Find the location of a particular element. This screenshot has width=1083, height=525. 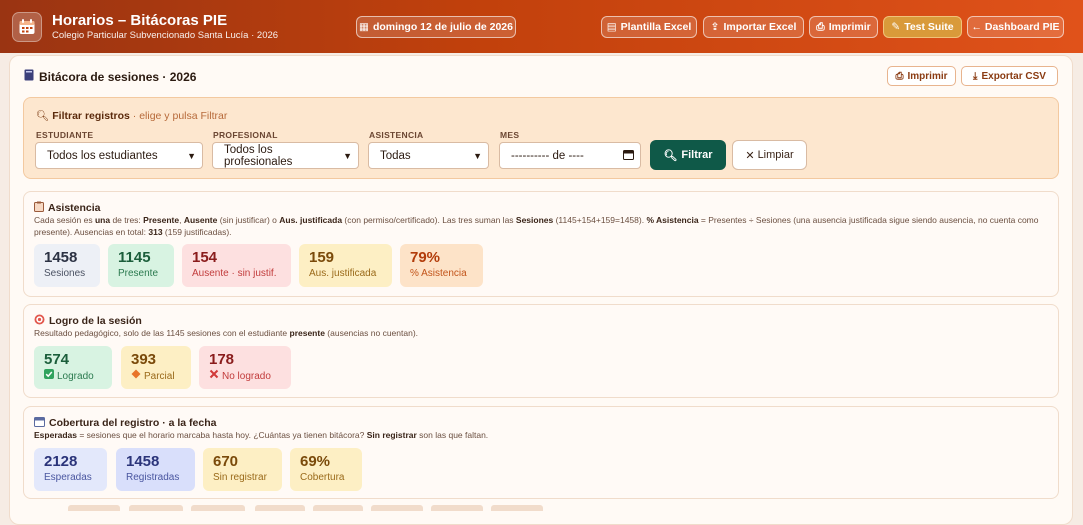

sin-registrar-label: Sin registrar is located at coordinates (240, 477).